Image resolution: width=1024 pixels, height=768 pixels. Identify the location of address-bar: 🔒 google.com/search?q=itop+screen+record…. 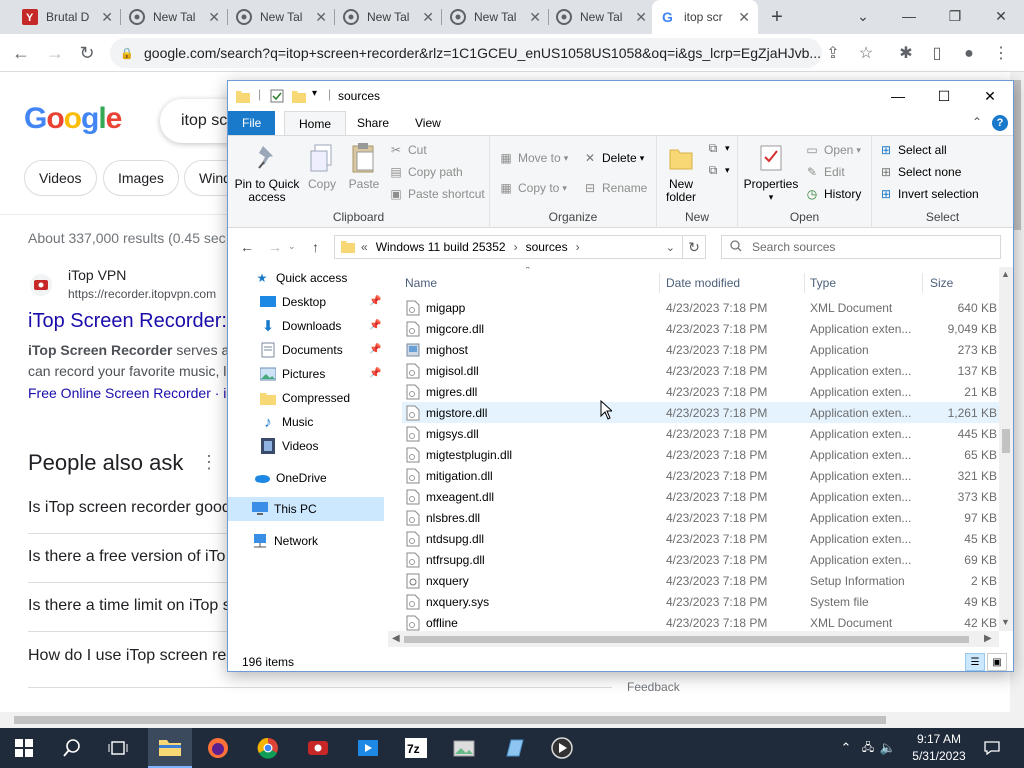
(466, 53).